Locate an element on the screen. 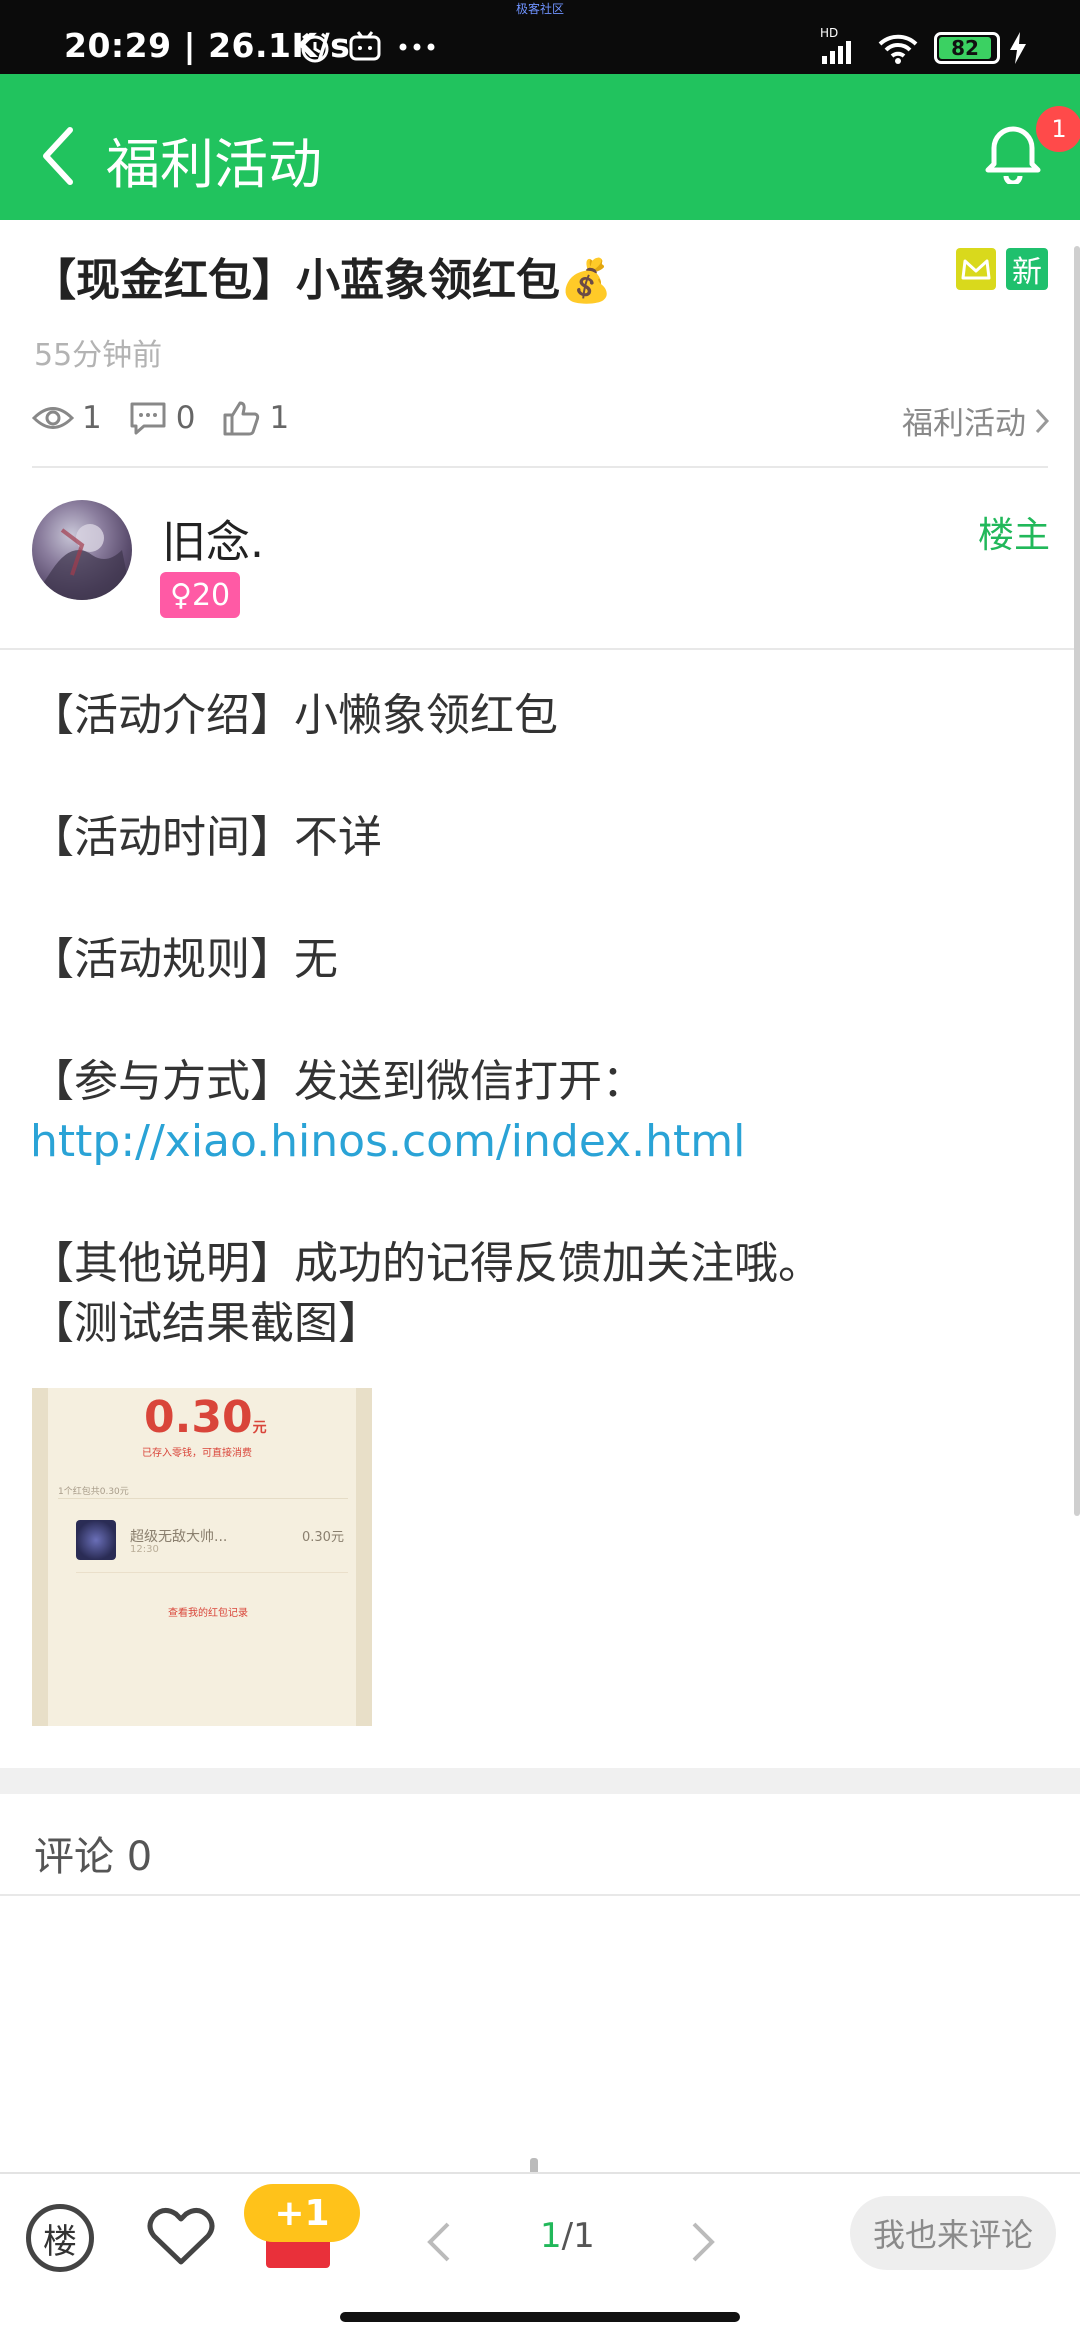 This screenshot has height=2340, width=1080. wifi-icon is located at coordinates (898, 49).